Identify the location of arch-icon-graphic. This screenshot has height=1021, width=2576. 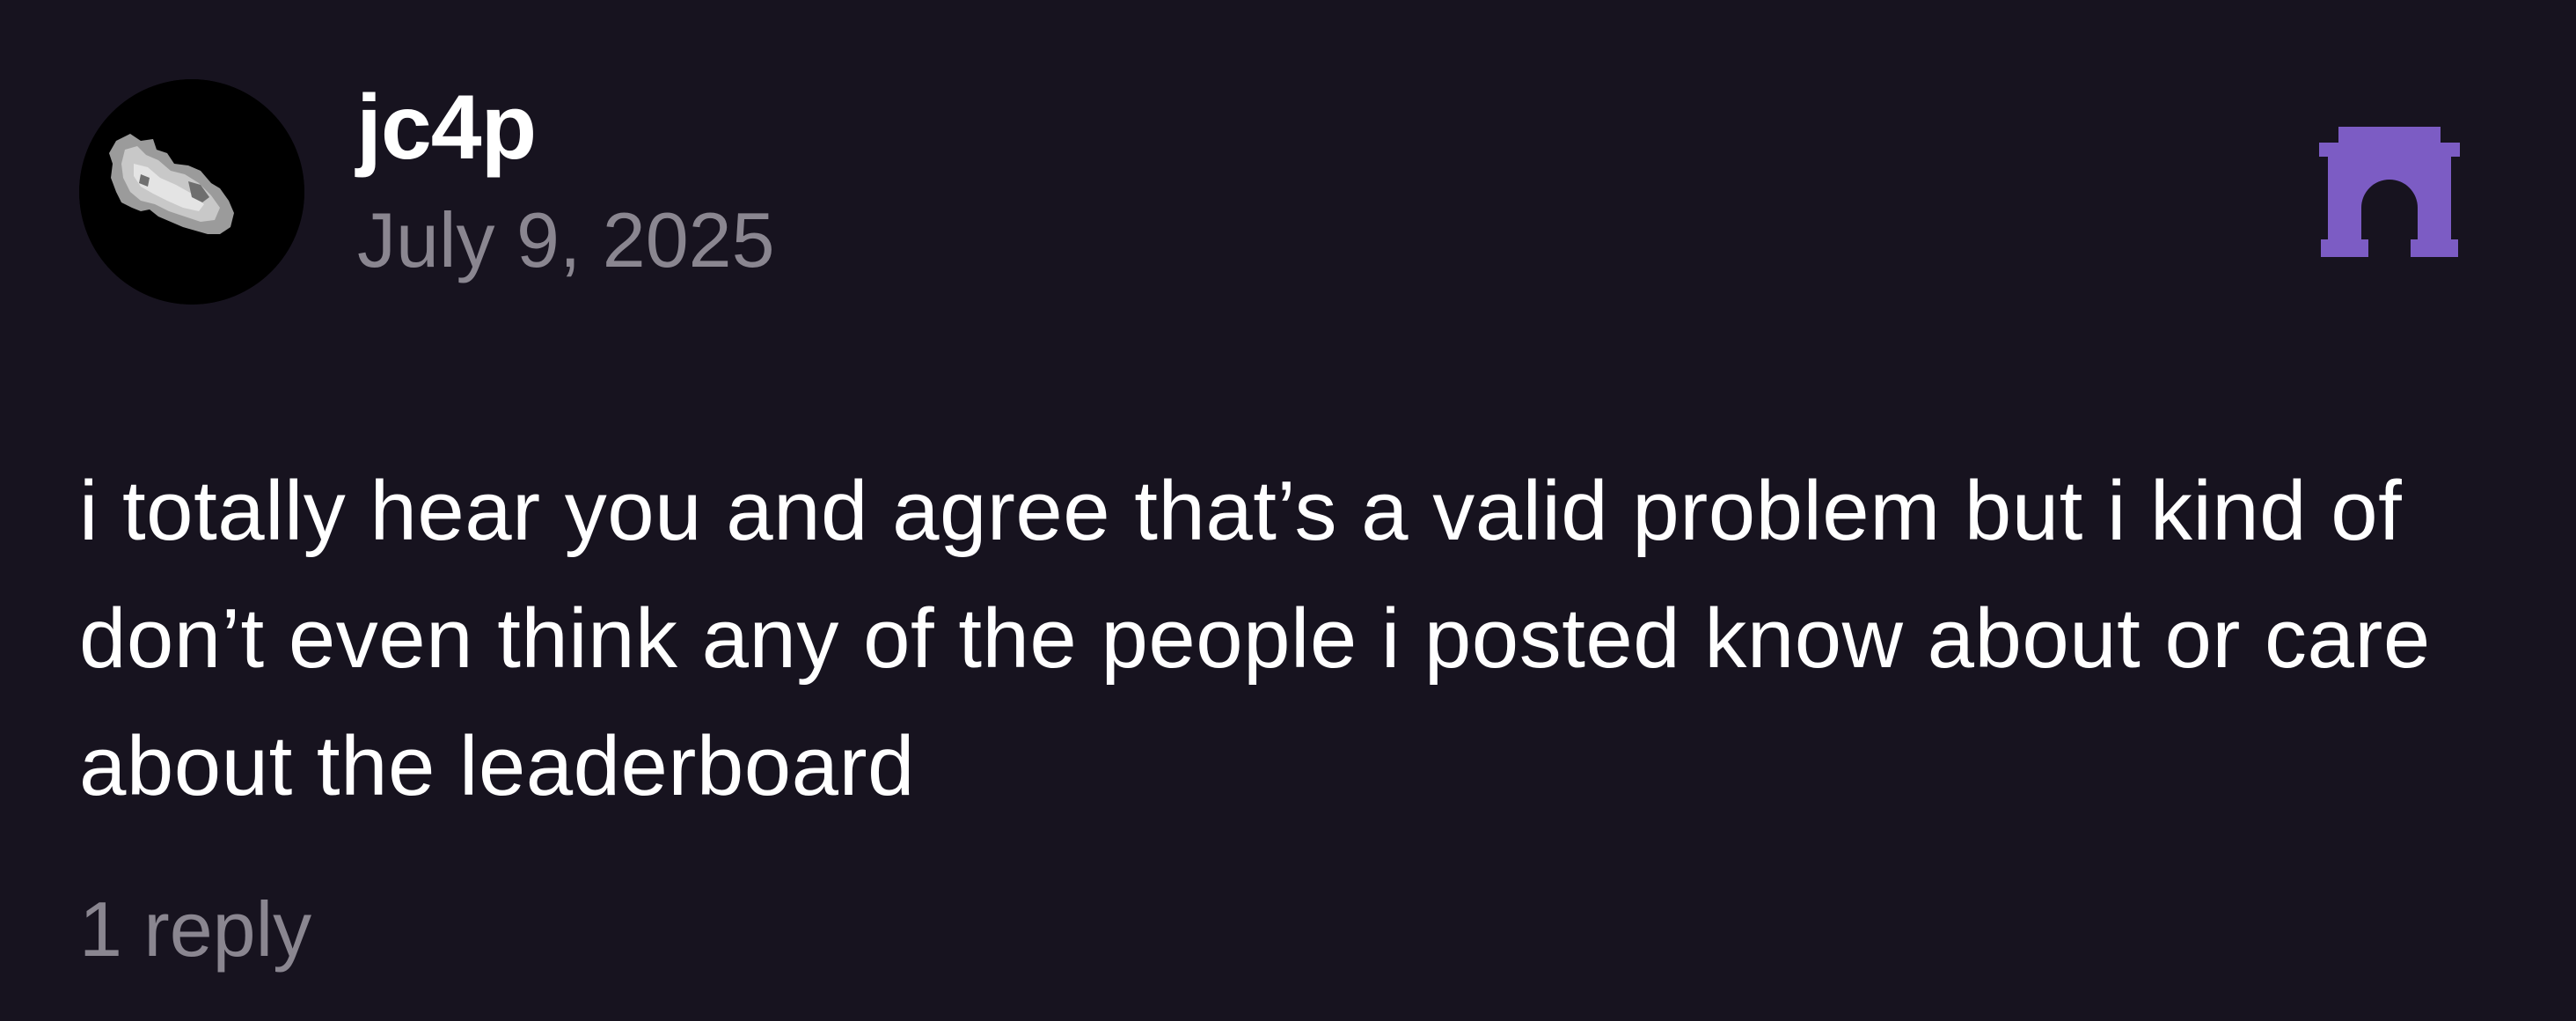
(2389, 192).